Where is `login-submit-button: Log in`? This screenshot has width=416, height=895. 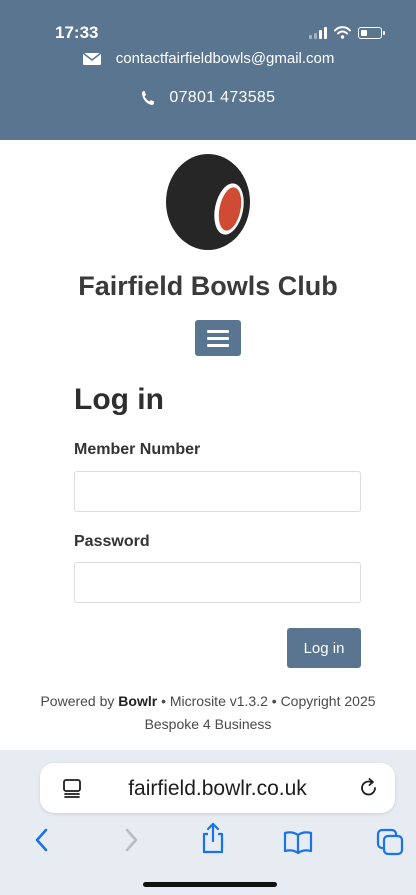 login-submit-button: Log in is located at coordinates (324, 648).